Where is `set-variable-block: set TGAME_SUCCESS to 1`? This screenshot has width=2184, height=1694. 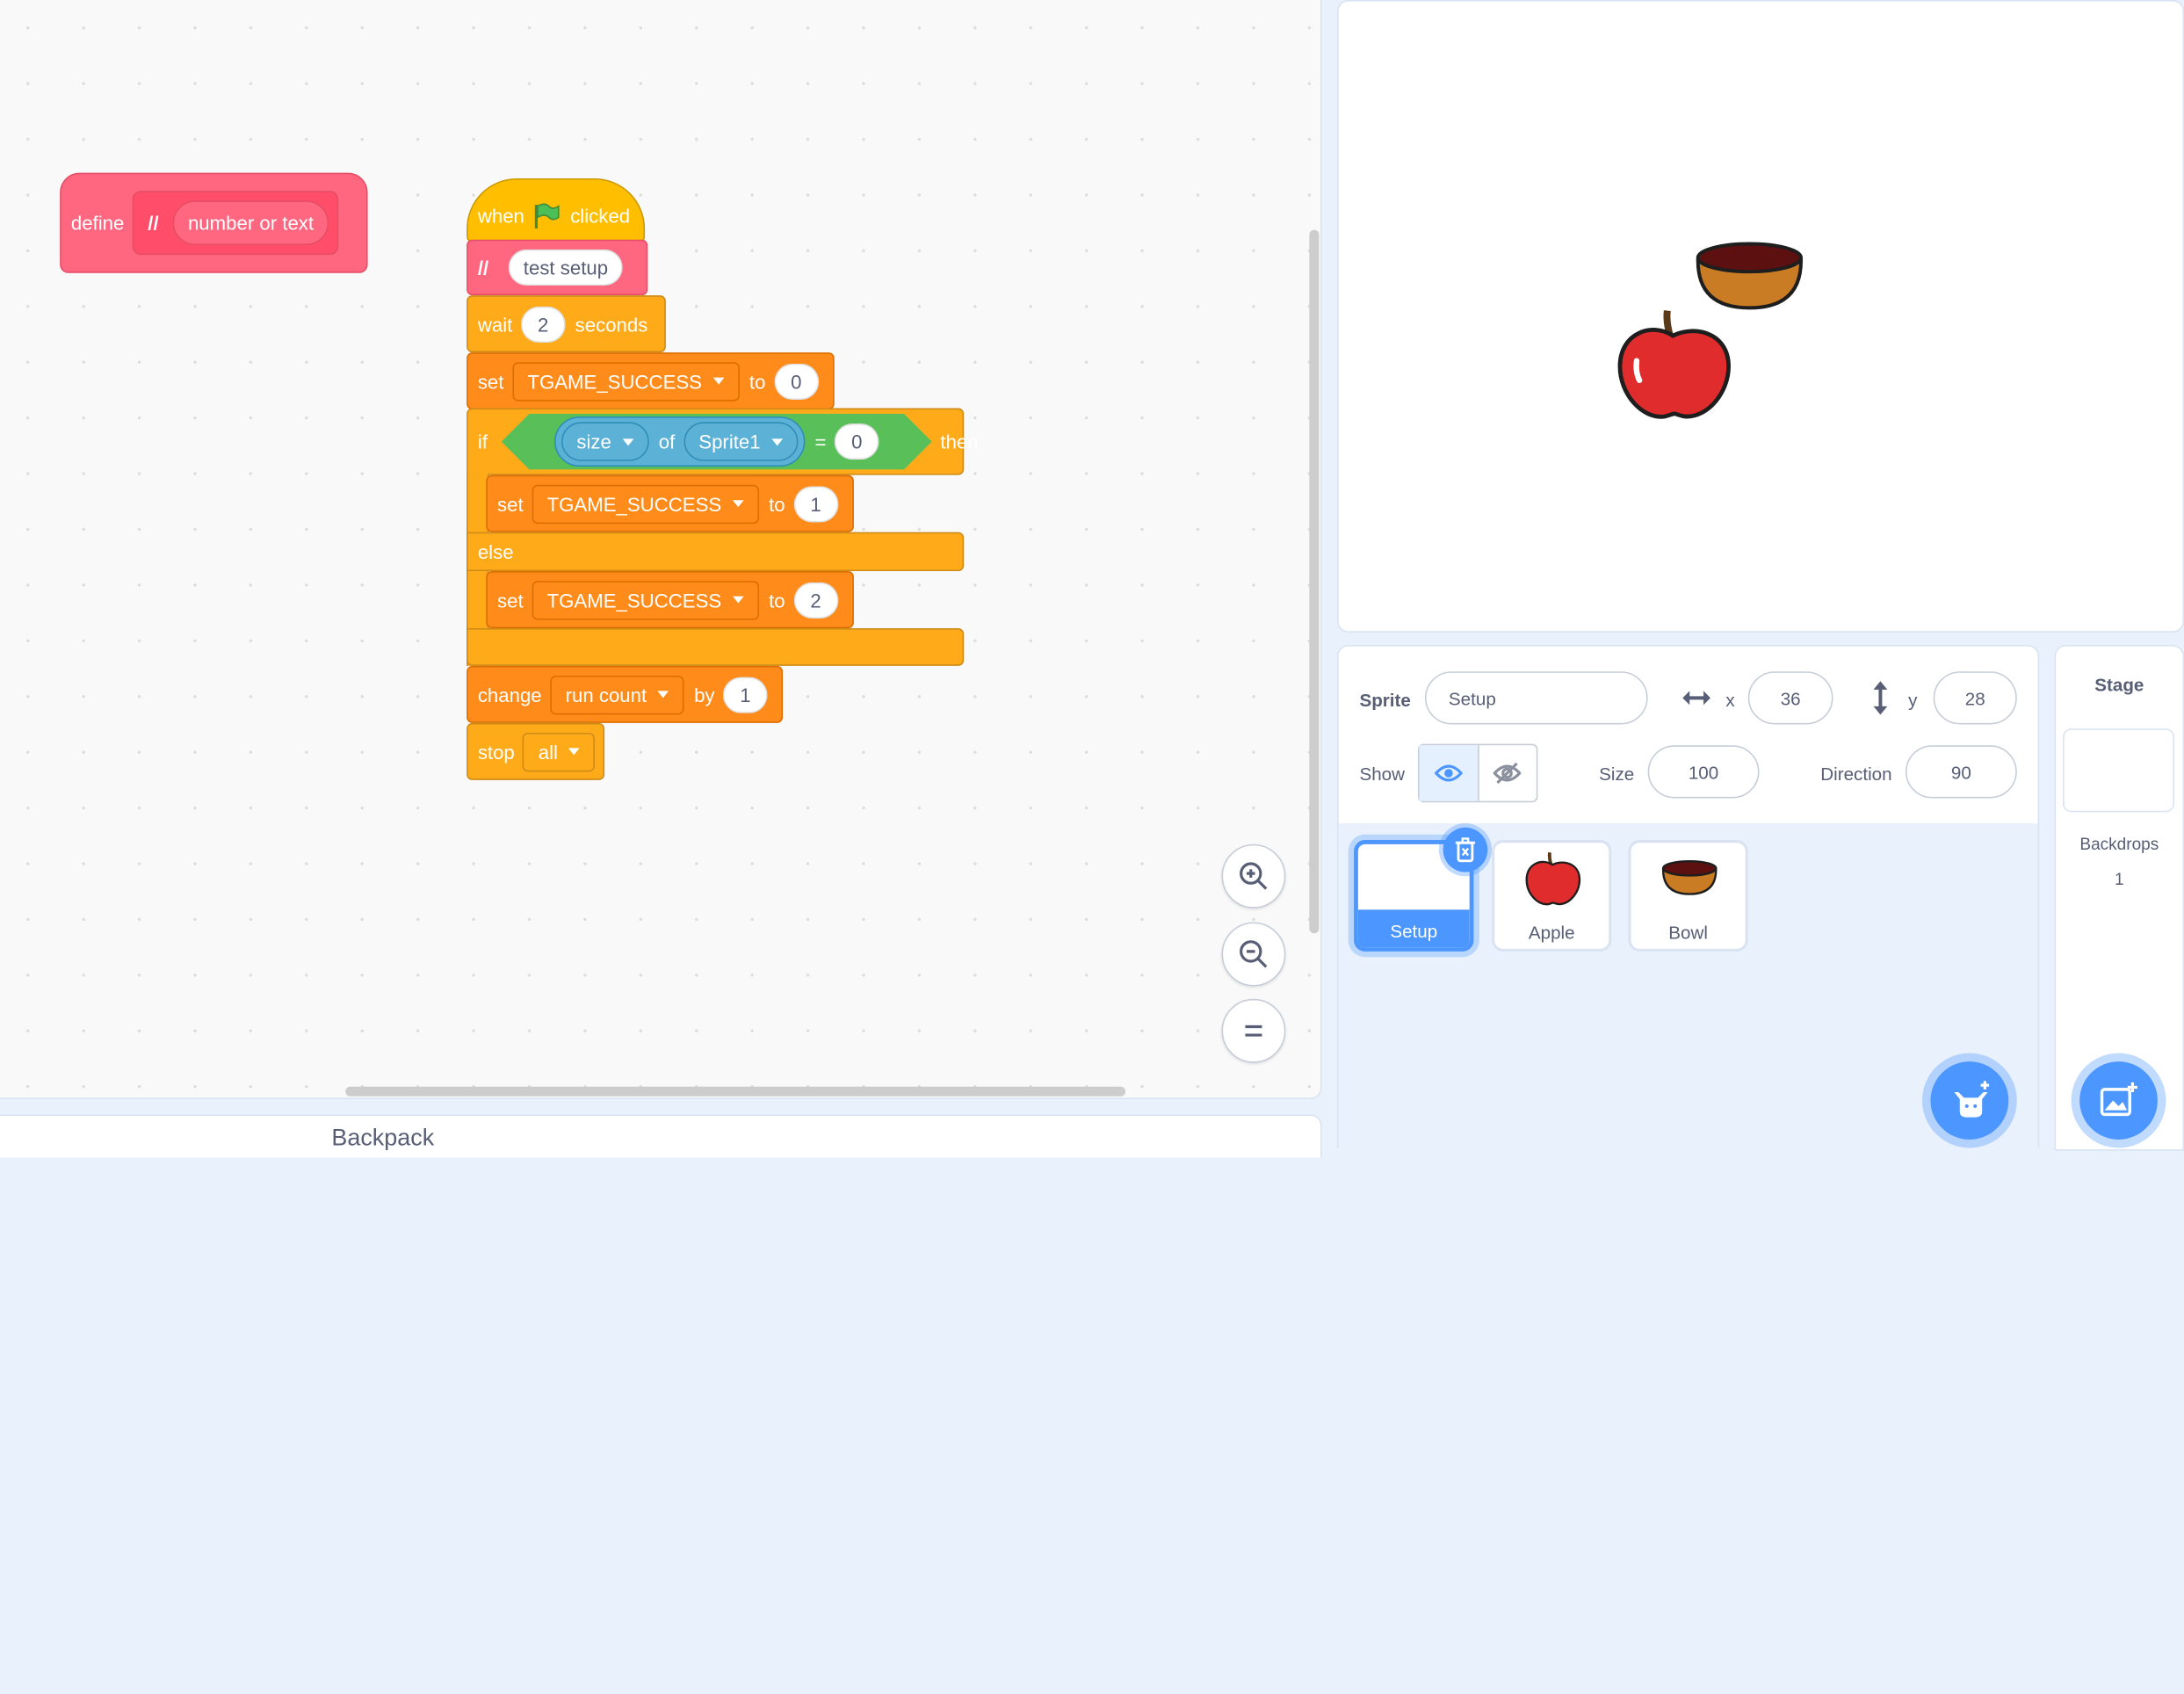 set-variable-block: set TGAME_SUCCESS to 1 is located at coordinates (670, 503).